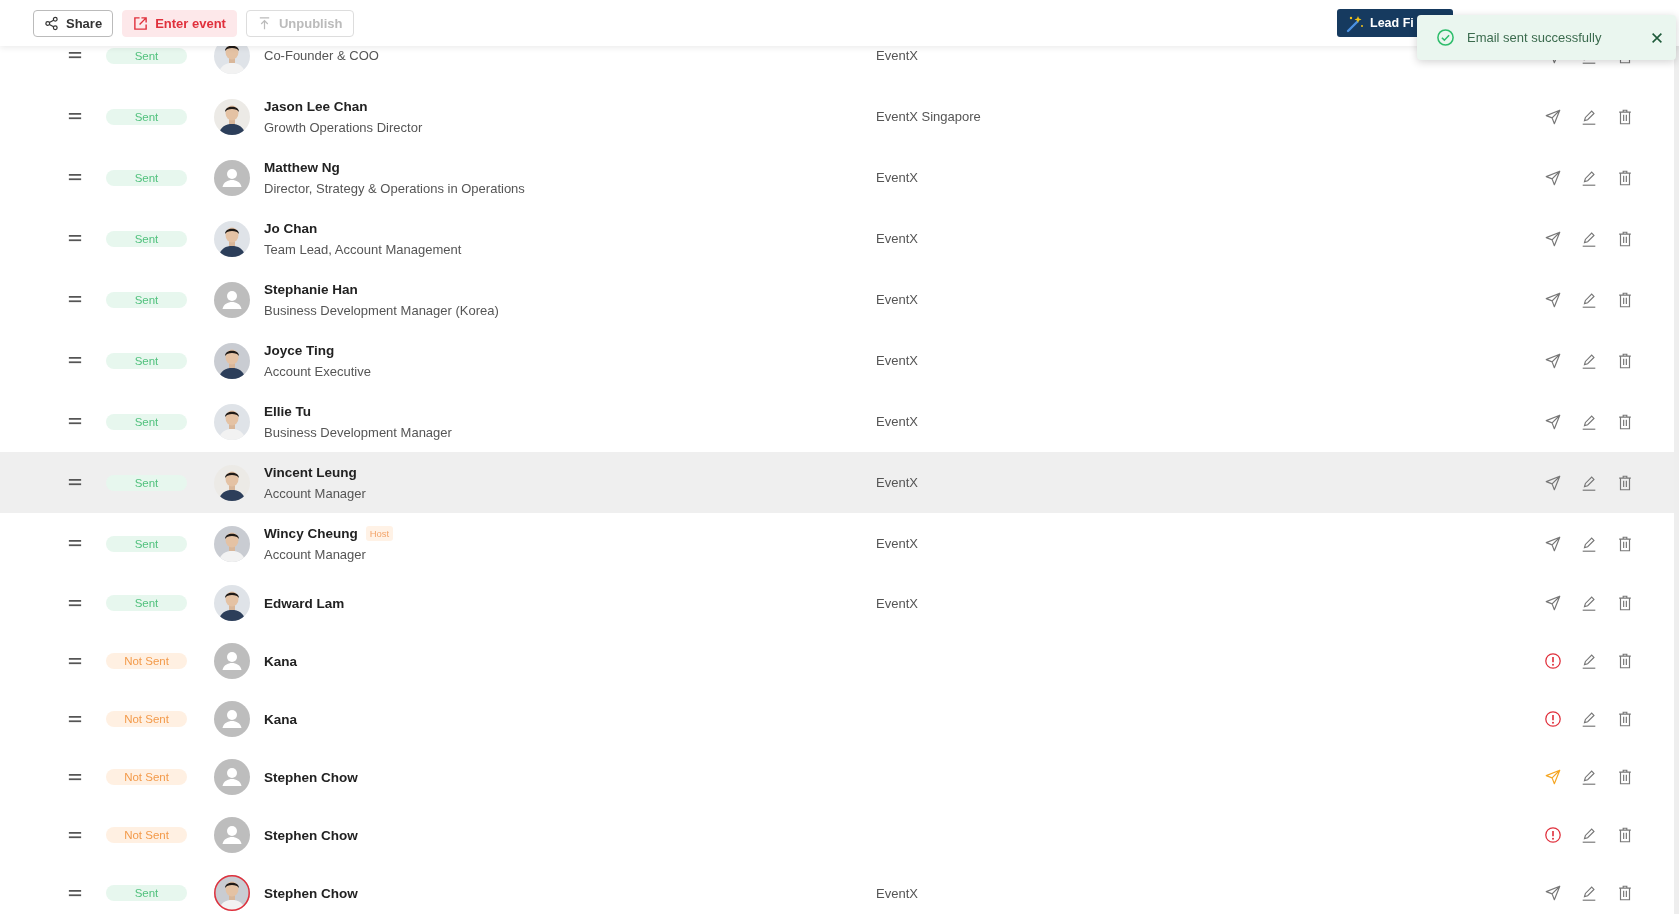  What do you see at coordinates (311, 533) in the screenshot?
I see `person-name: Wincy Cheung` at bounding box center [311, 533].